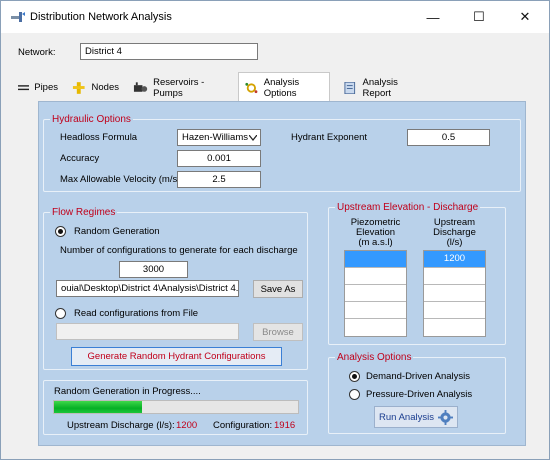  What do you see at coordinates (329, 137) in the screenshot?
I see `hydrant-label: Hydrant Exponent` at bounding box center [329, 137].